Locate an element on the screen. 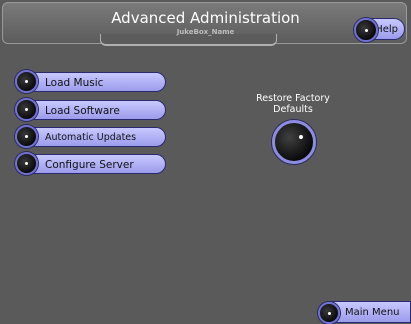  configure-server-label: Configure Server is located at coordinates (89, 165).